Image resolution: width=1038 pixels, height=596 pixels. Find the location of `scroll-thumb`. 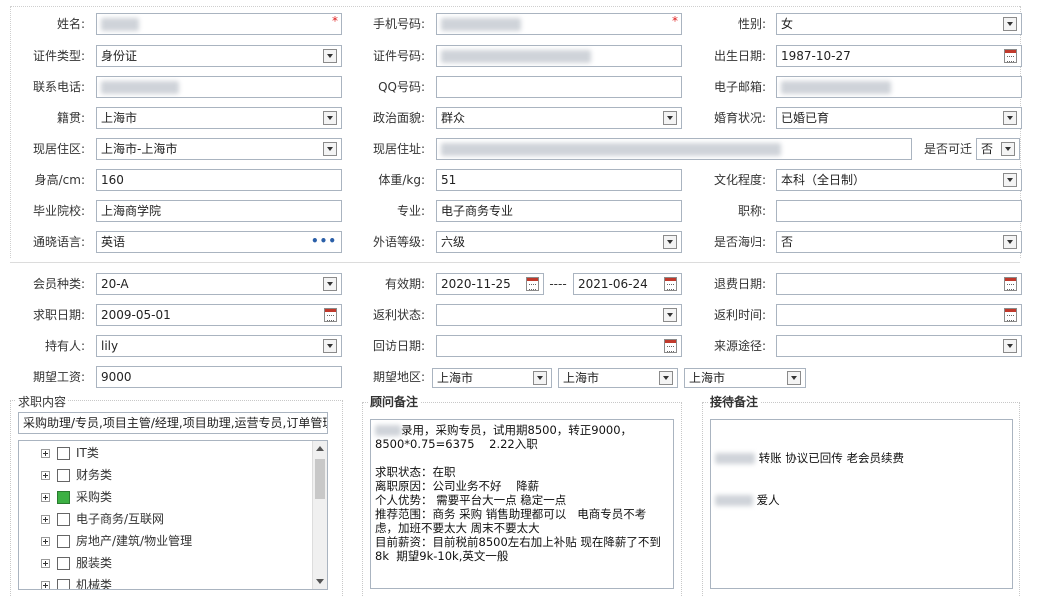

scroll-thumb is located at coordinates (320, 479).